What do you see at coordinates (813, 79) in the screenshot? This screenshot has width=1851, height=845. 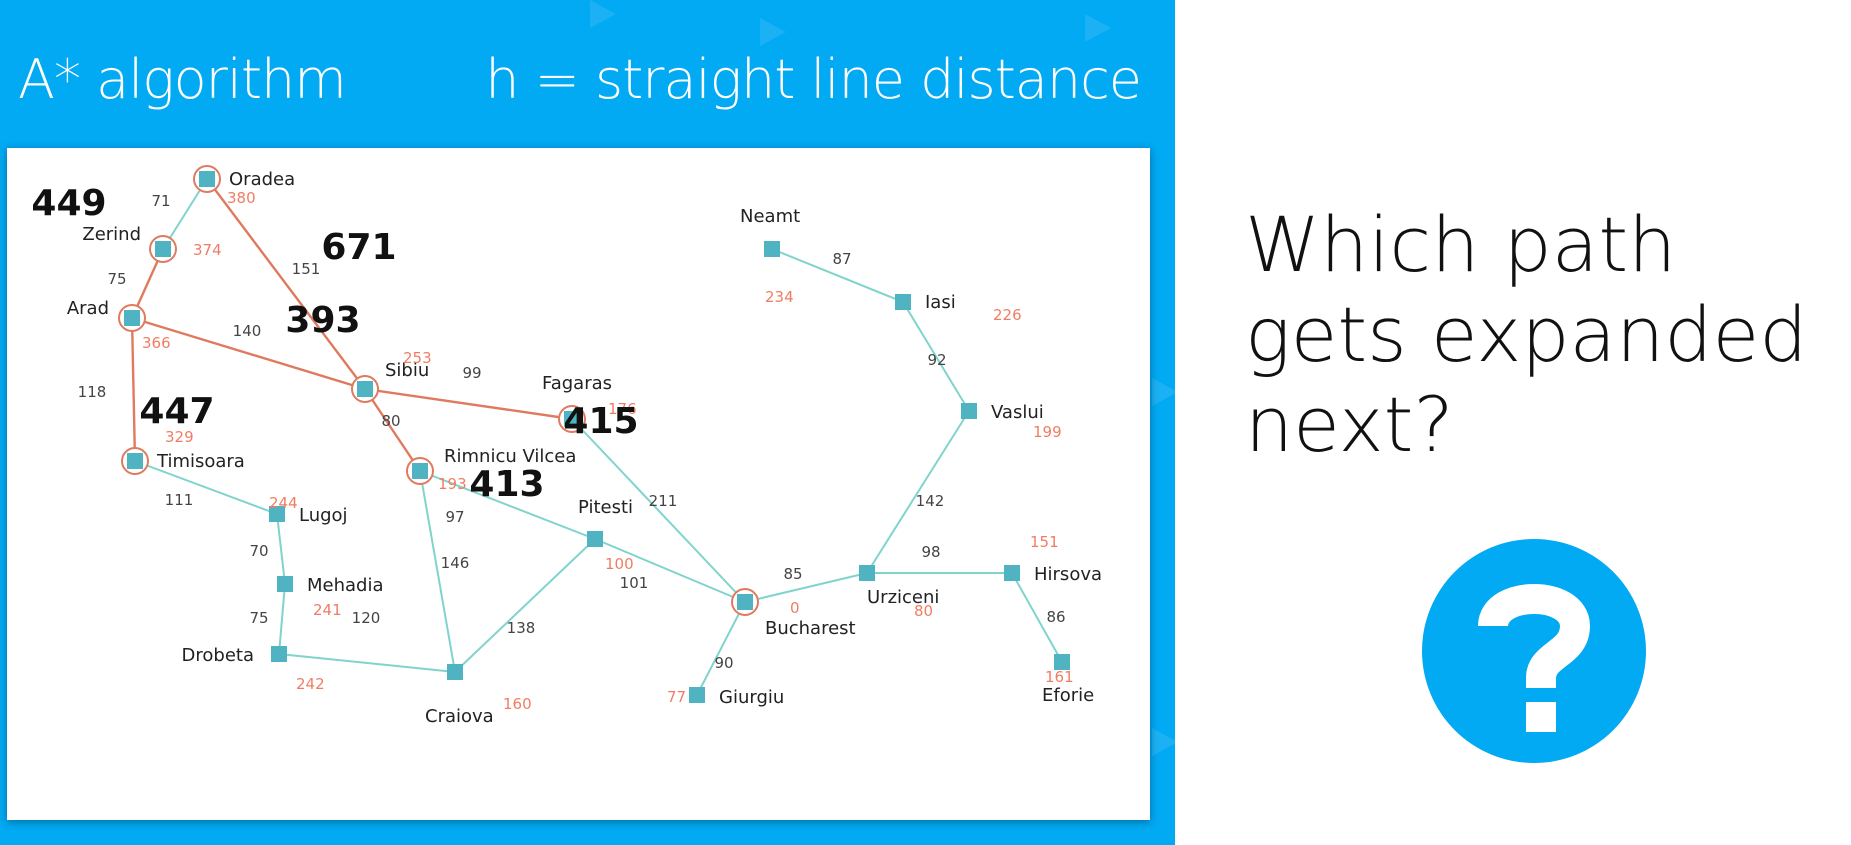 I see `slide-subtitle: h = straight line distance` at bounding box center [813, 79].